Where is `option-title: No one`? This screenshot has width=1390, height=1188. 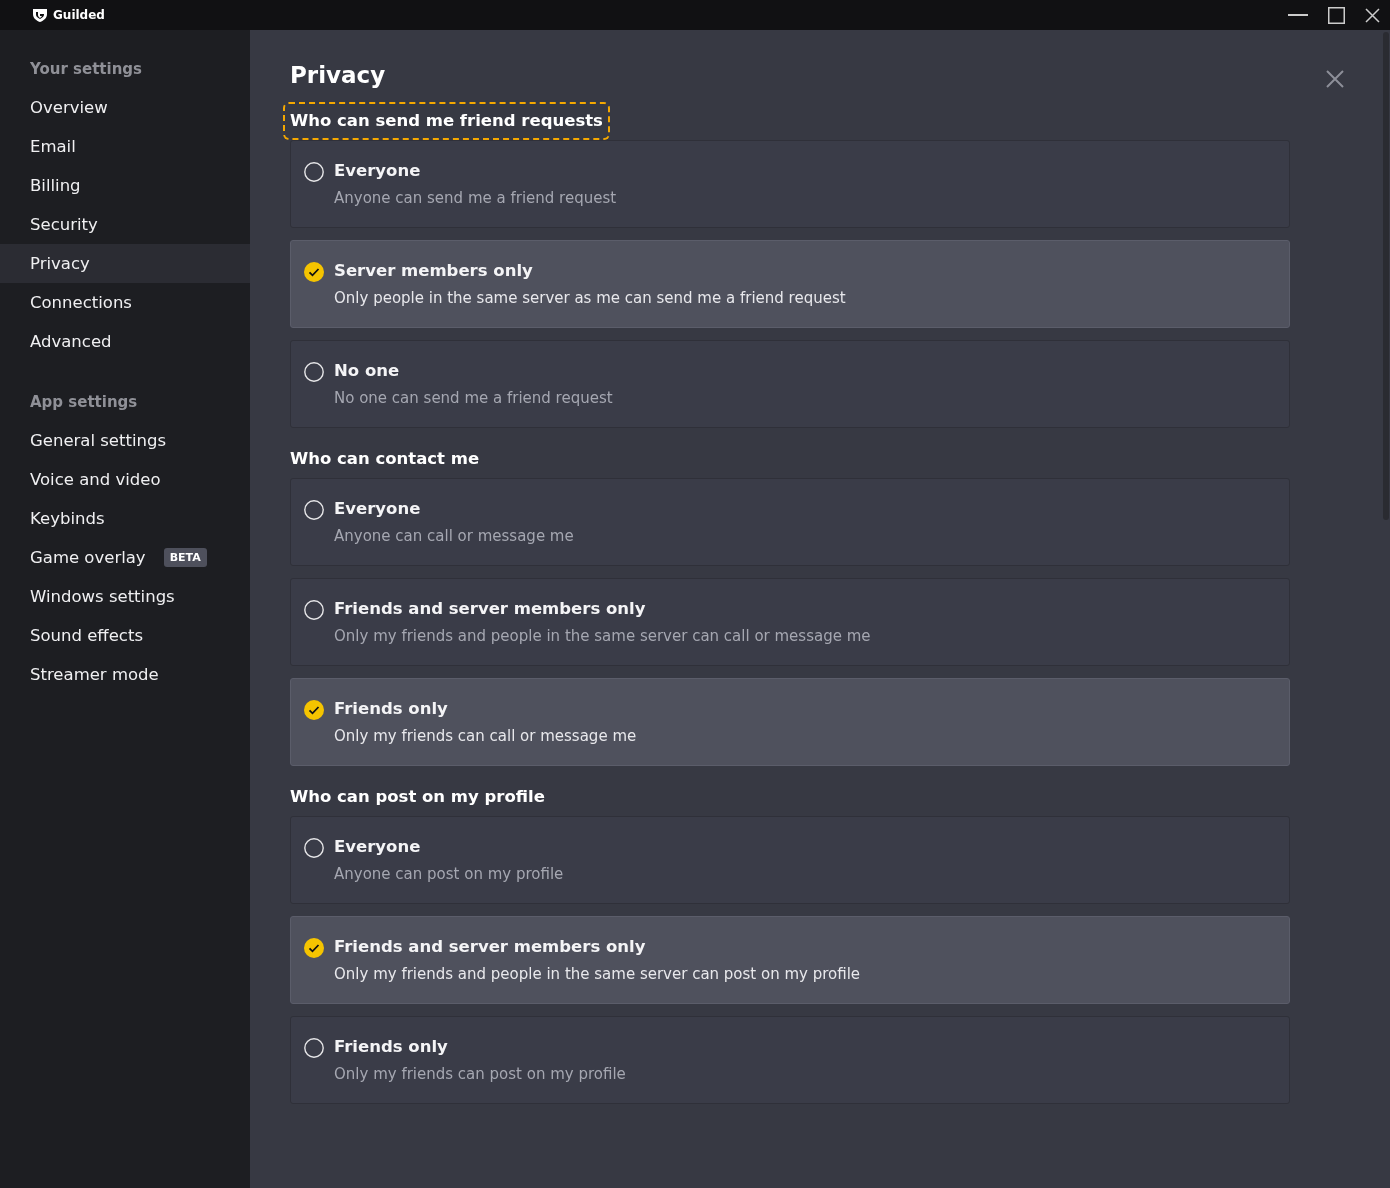
option-title: No one is located at coordinates (367, 371).